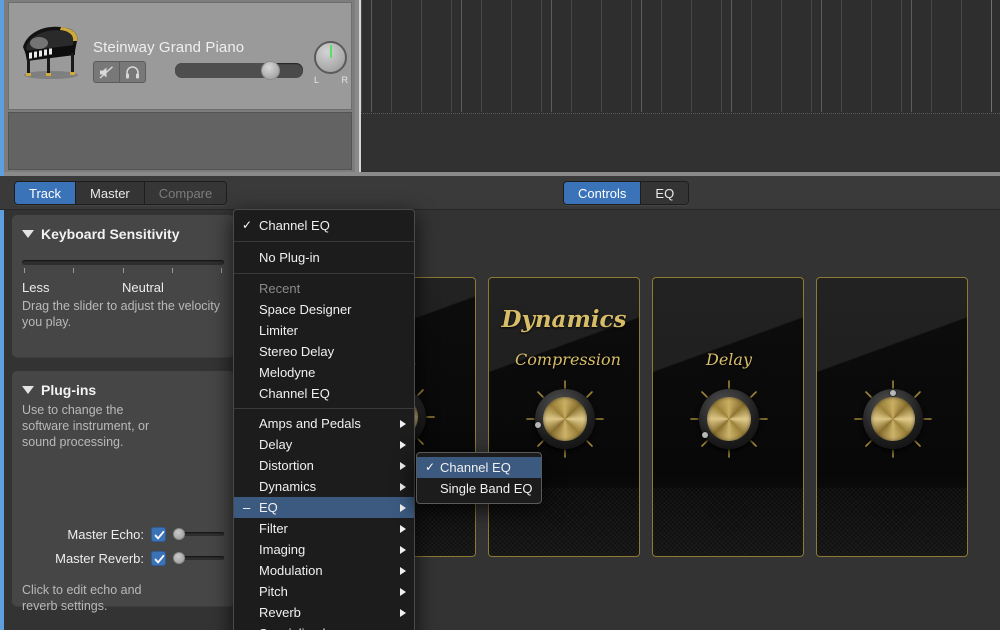  What do you see at coordinates (324, 507) in the screenshot?
I see `menu-item-eq: – EQ` at bounding box center [324, 507].